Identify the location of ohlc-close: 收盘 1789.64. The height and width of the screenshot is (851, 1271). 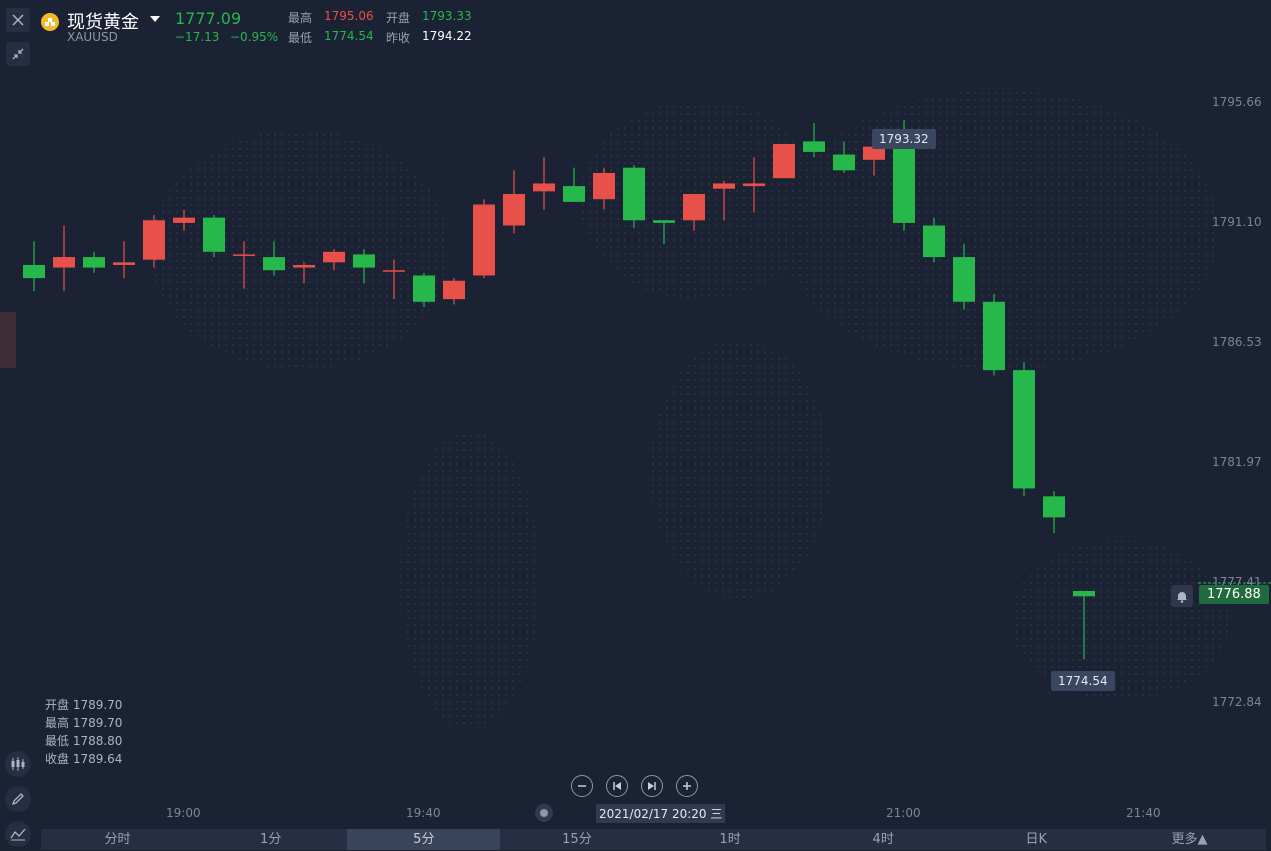
(84, 759).